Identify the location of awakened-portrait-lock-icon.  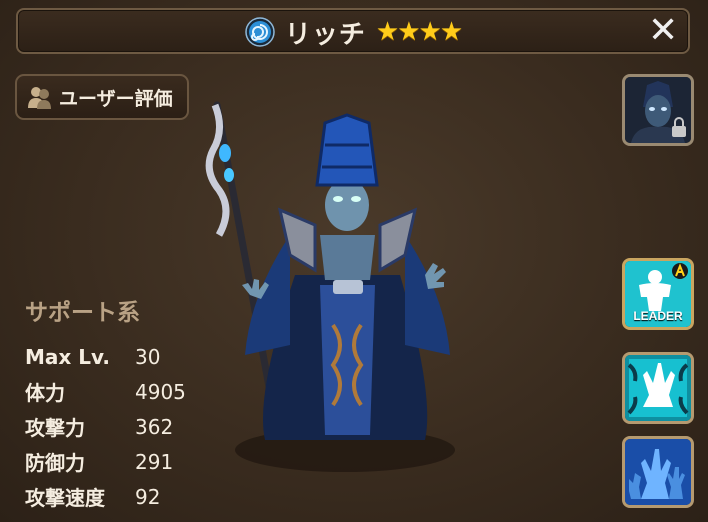
(658, 110).